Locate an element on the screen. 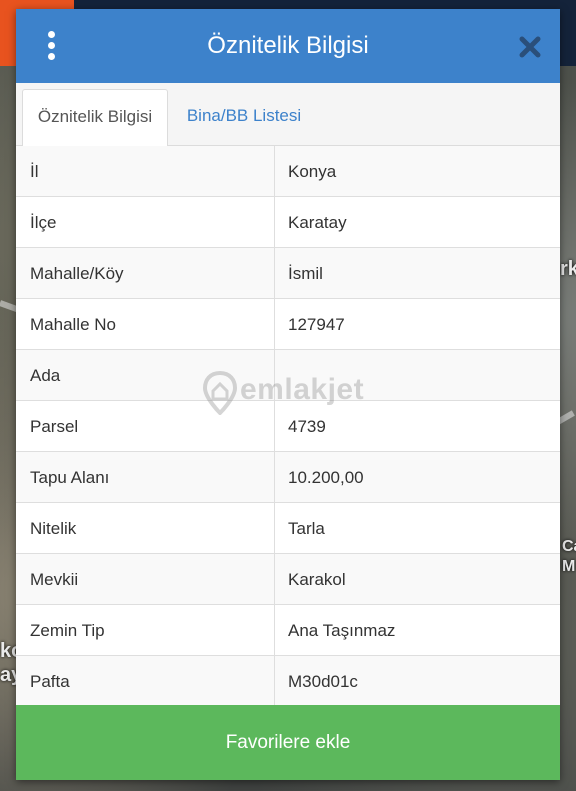 This screenshot has height=791, width=576. table-row: Mahalle/Köy İsmil is located at coordinates (288, 273).